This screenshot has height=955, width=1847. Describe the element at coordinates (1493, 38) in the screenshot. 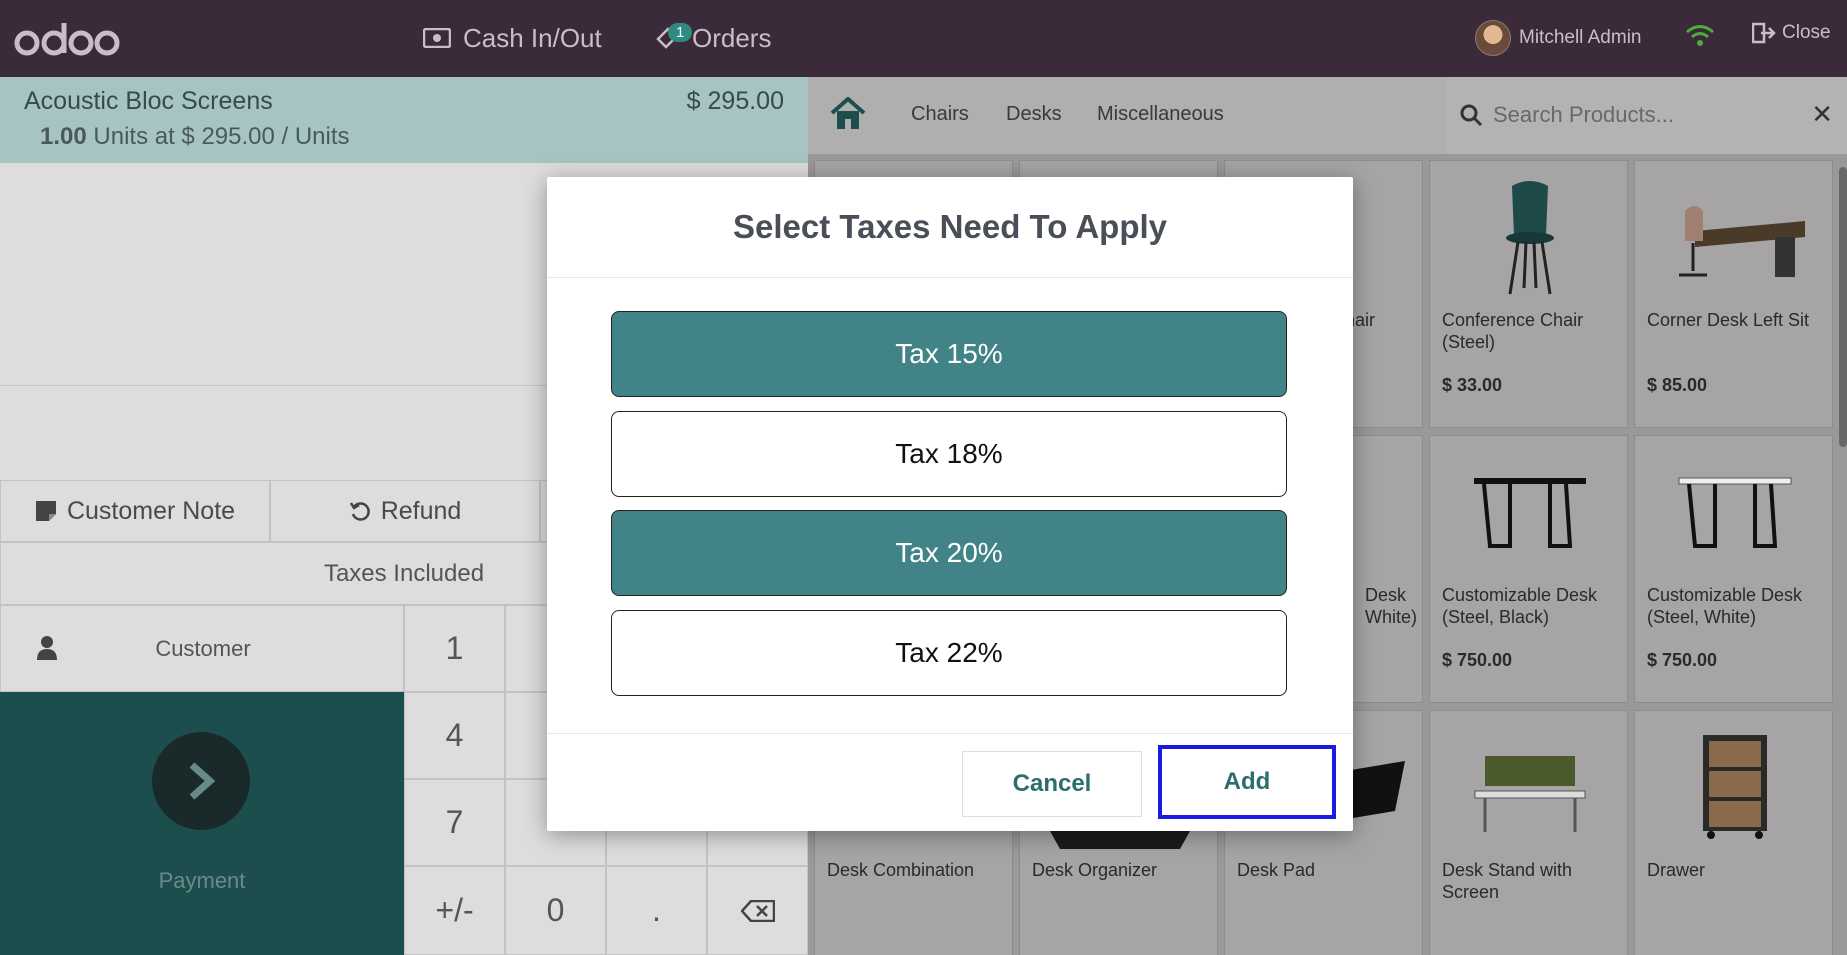

I see `avatar` at that location.